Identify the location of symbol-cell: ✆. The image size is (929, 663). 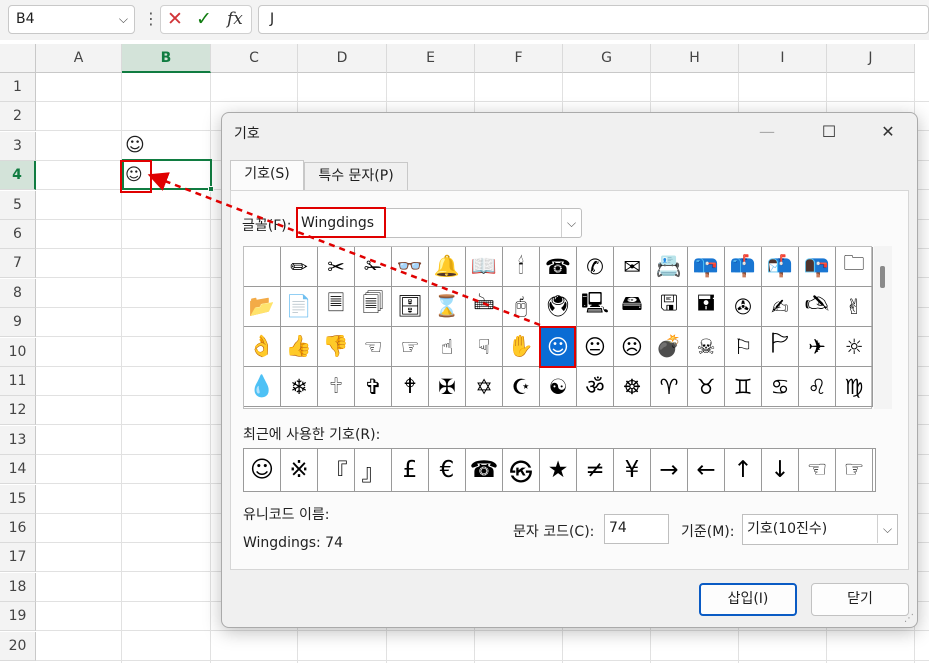
(595, 267).